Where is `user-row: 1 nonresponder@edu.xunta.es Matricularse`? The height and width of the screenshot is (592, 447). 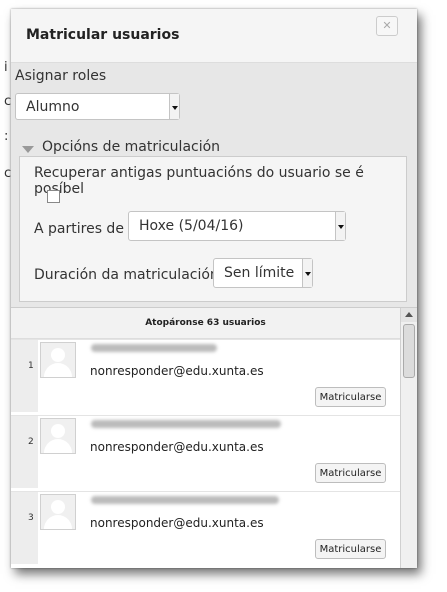 user-row: 1 nonresponder@edu.xunta.es Matricularse is located at coordinates (205, 375).